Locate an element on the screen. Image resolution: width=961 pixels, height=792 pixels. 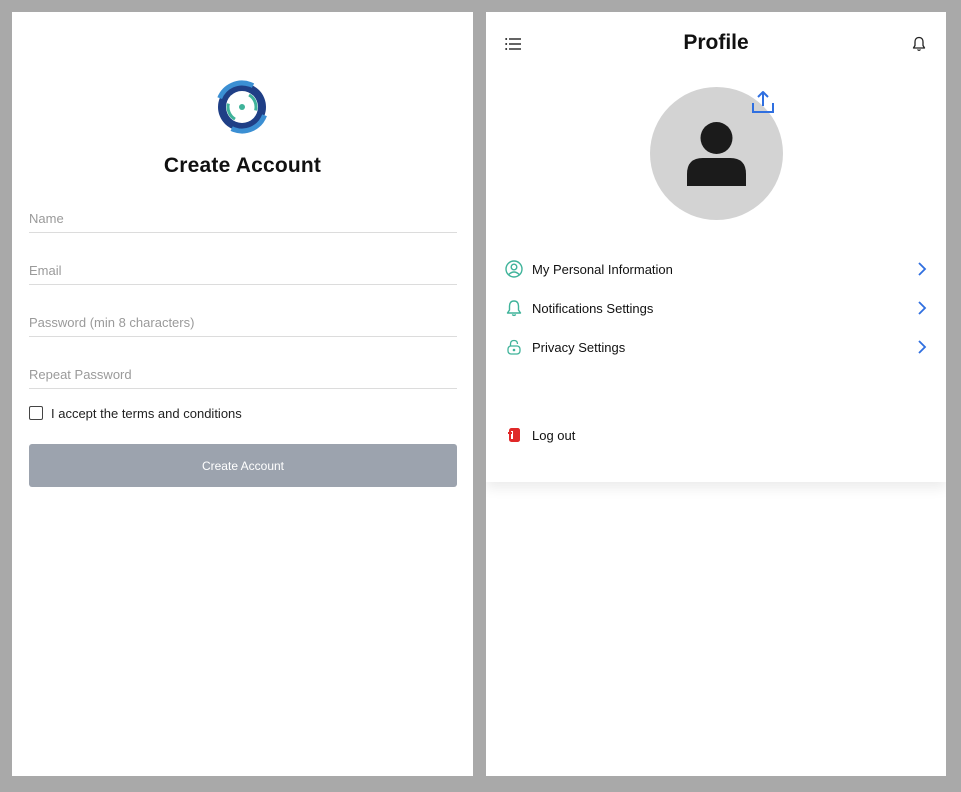
personal-information-item: My Personal Information is located at coordinates (716, 269).